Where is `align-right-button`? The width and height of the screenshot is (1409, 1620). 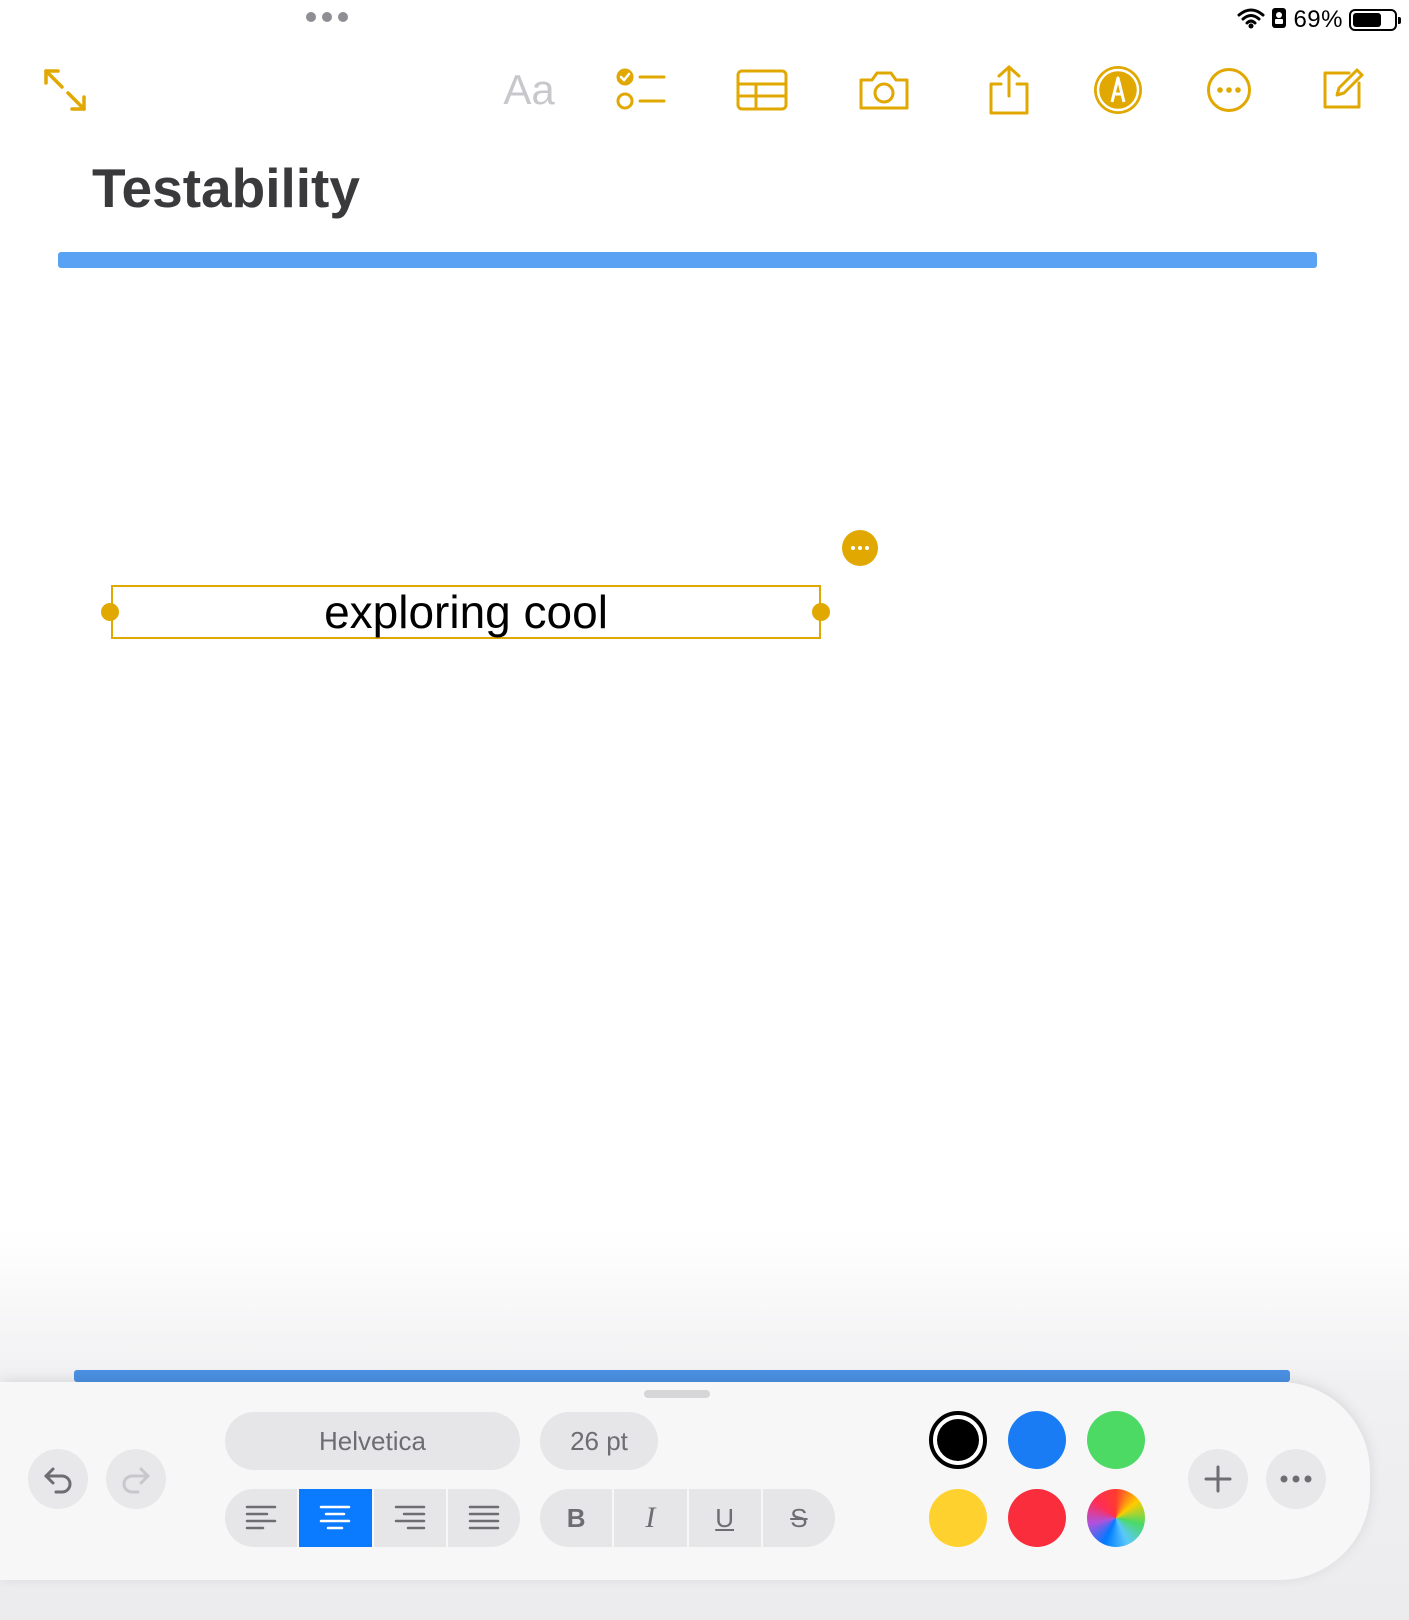 align-right-button is located at coordinates (411, 1518).